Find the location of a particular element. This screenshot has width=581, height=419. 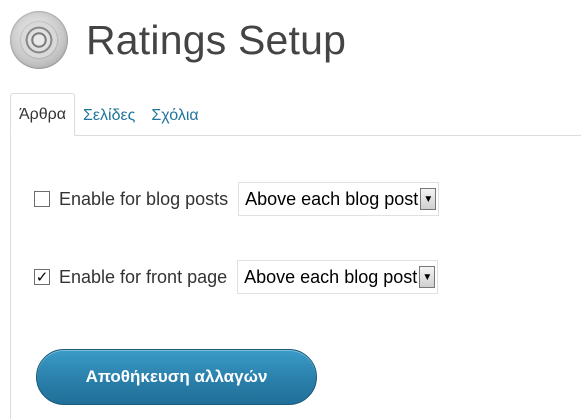

tab-pages: Σελίδες is located at coordinates (109, 116).